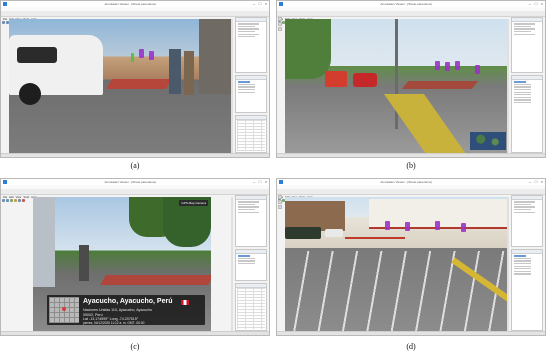 This screenshot has height=355, width=550. What do you see at coordinates (365, 80) in the screenshot?
I see `red-car` at bounding box center [365, 80].